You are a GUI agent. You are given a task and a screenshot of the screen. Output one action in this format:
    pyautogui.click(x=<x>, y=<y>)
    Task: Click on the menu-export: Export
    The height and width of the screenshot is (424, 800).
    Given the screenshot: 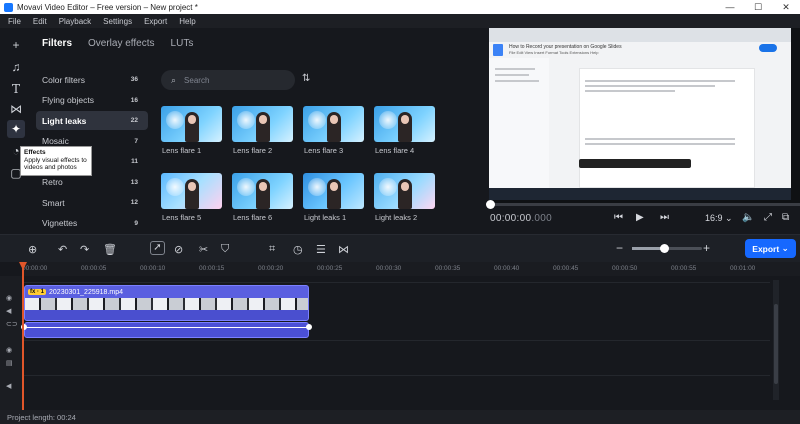 What is the action you would take?
    pyautogui.click(x=155, y=21)
    